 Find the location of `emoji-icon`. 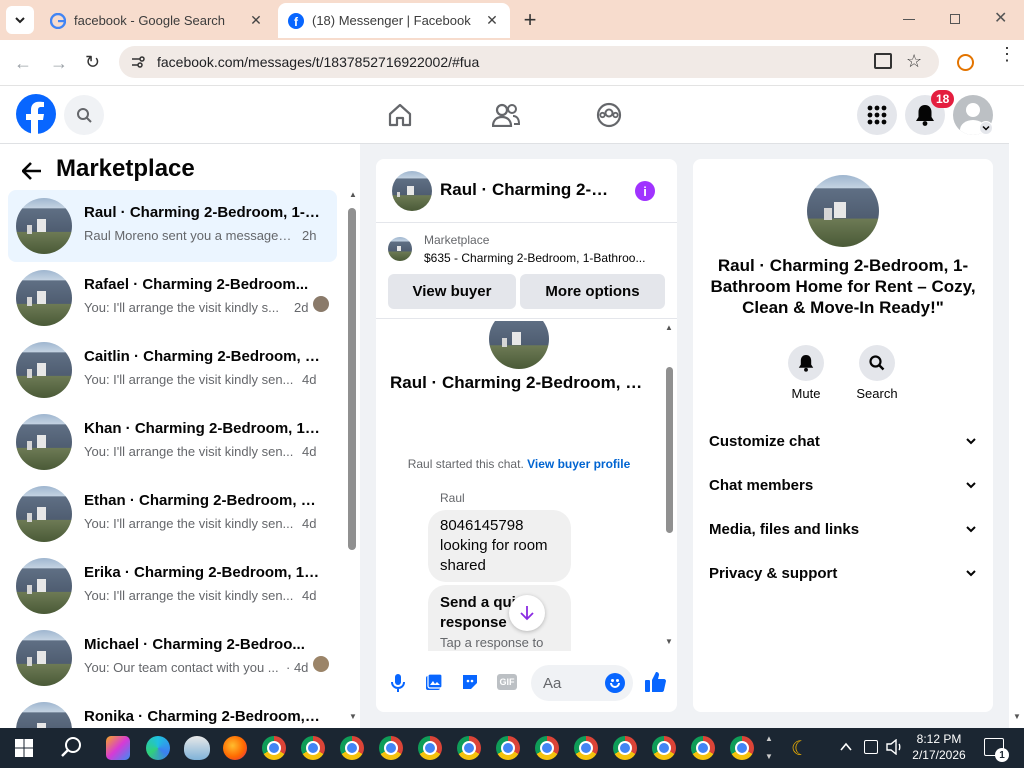

emoji-icon is located at coordinates (615, 683).